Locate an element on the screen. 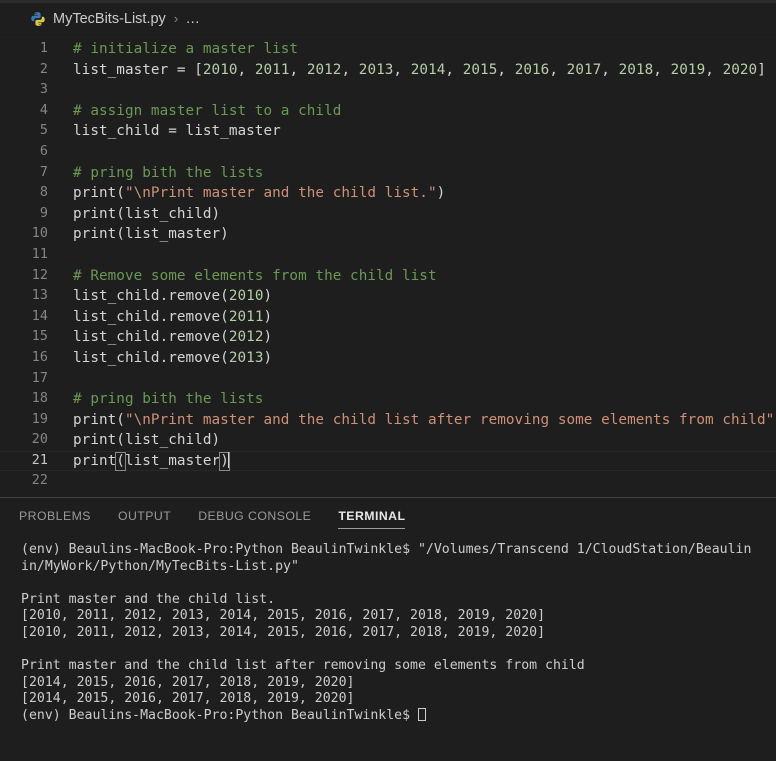  code-line: 16 list_child.remove(2013) is located at coordinates (388, 358).